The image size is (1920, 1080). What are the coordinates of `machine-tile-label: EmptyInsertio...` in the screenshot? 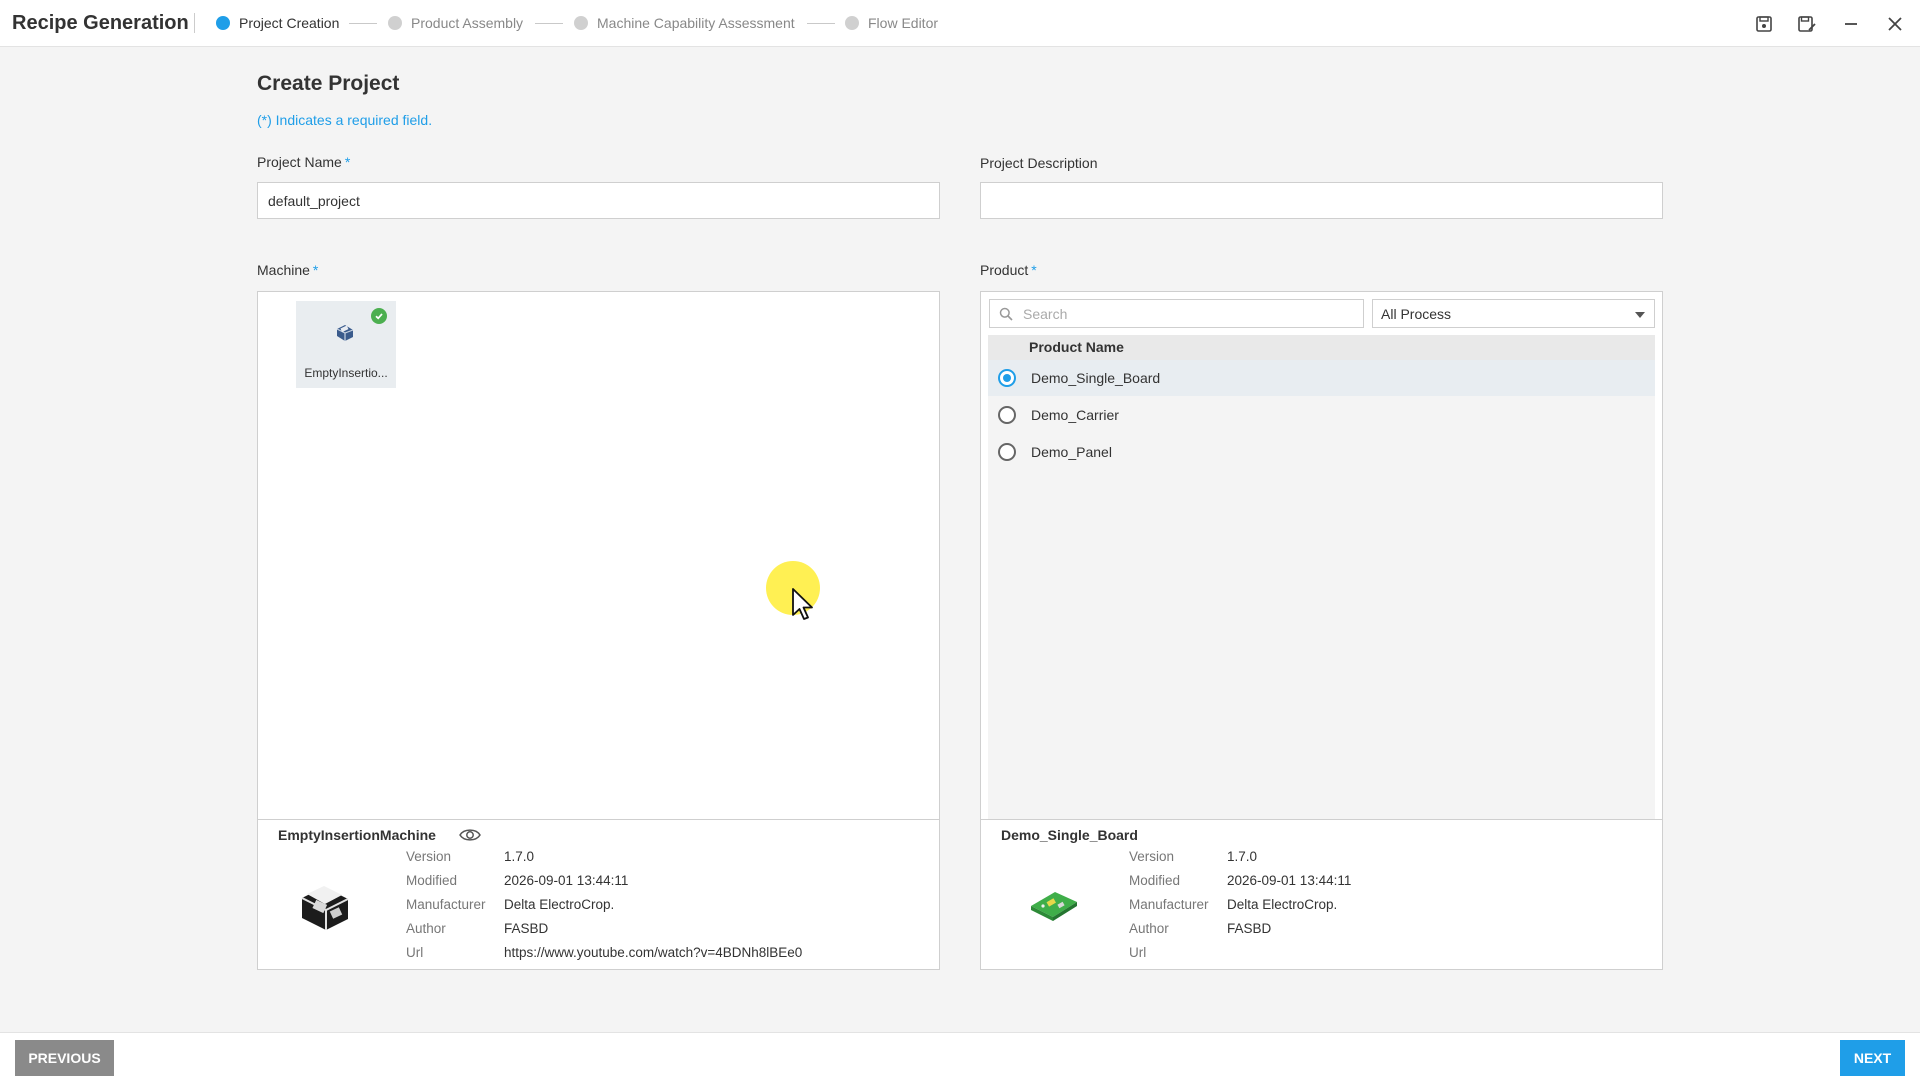 It's located at (346, 373).